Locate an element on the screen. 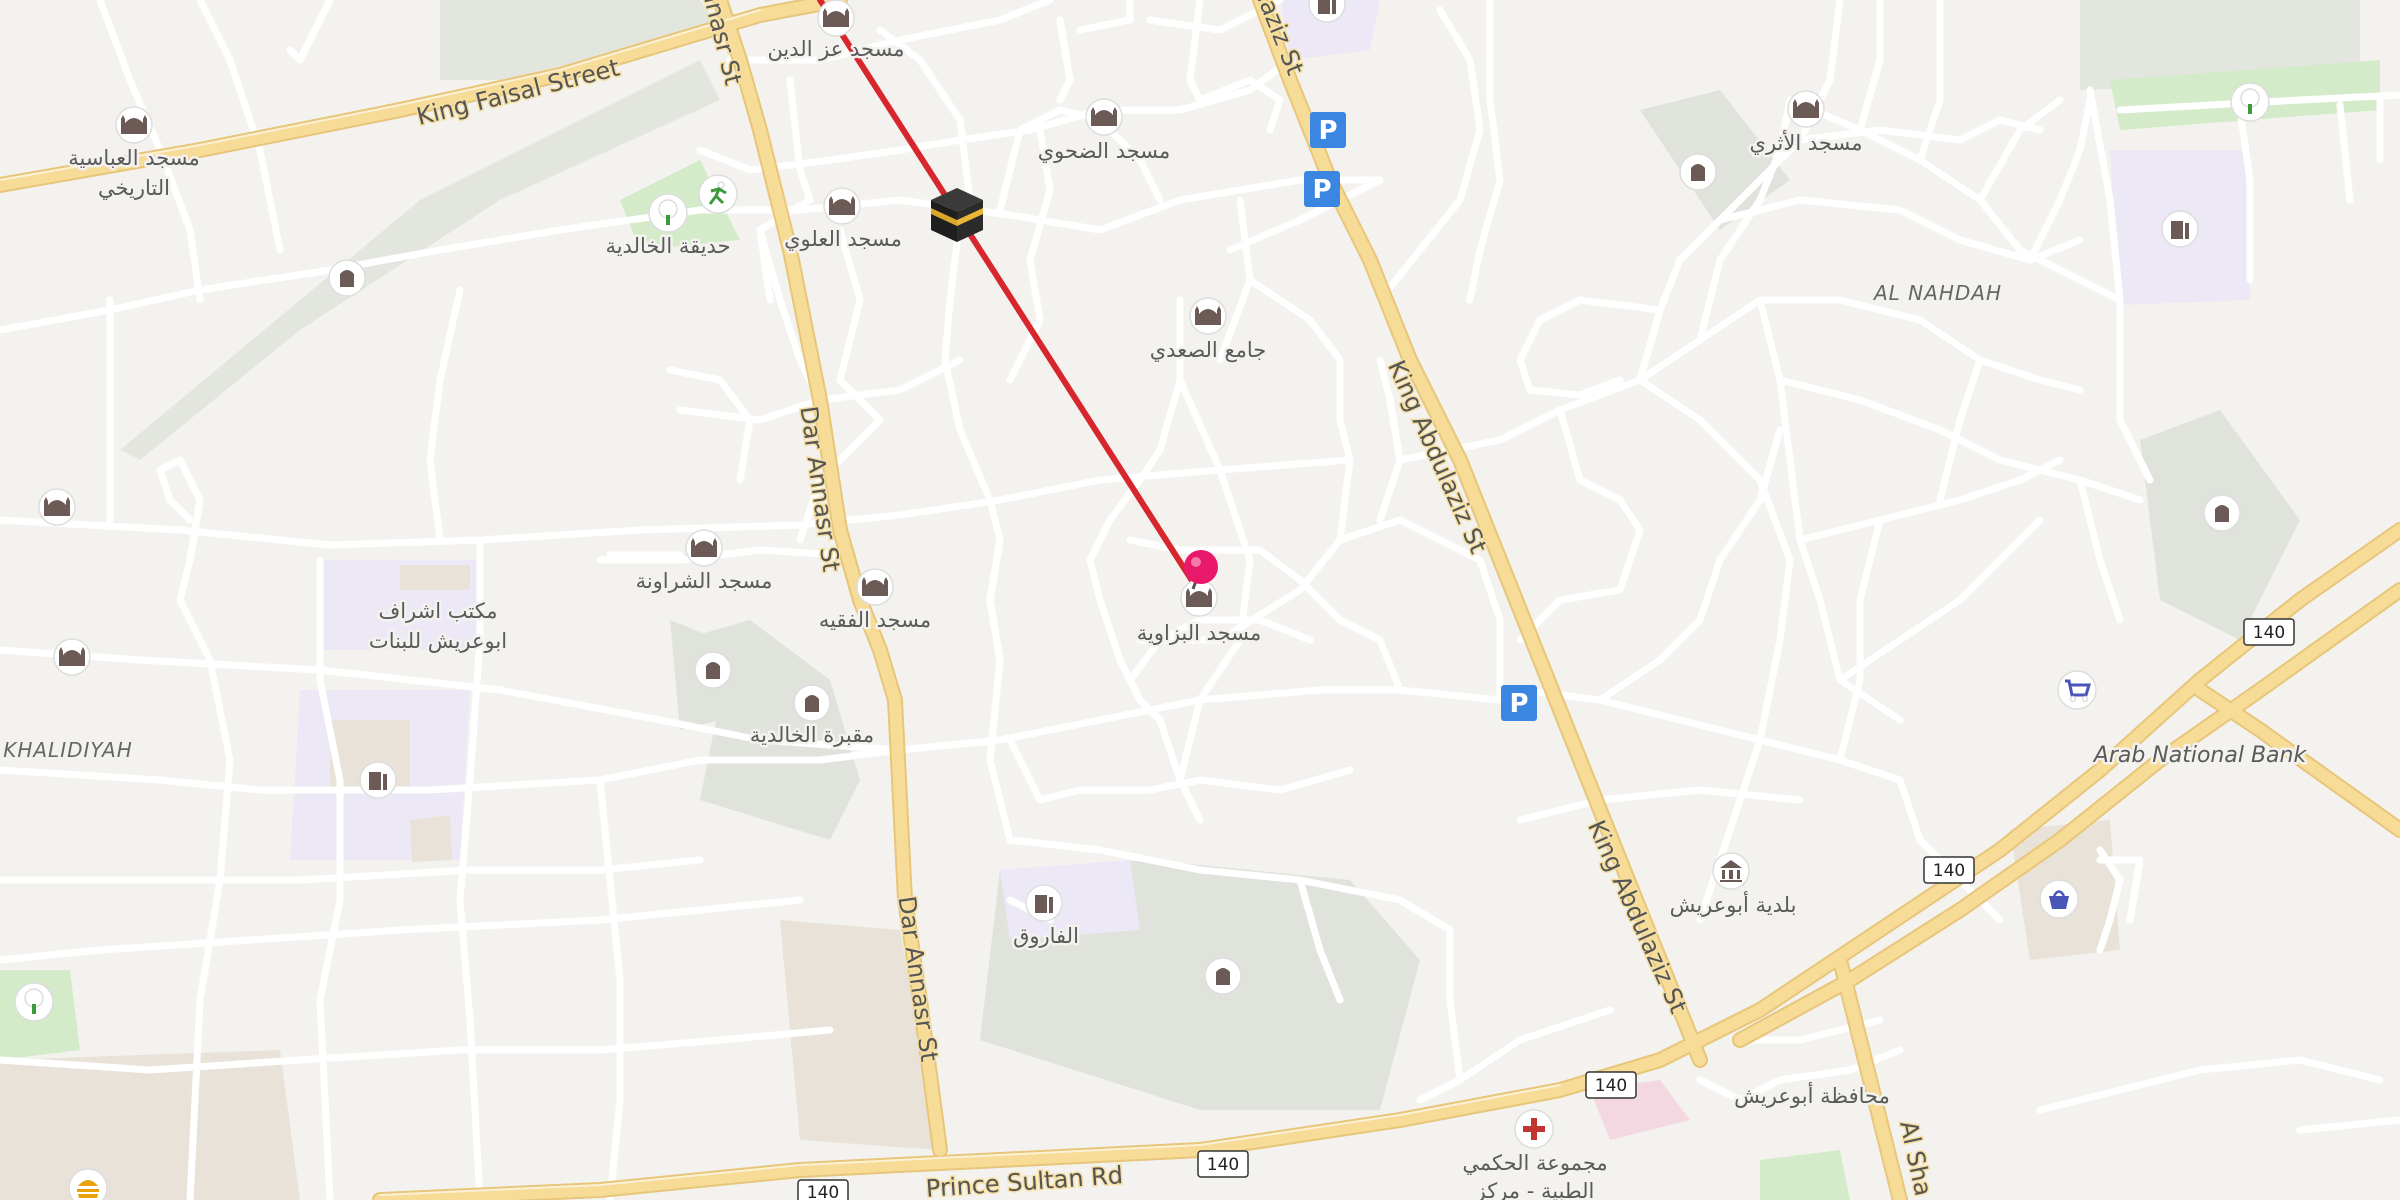 Image resolution: width=2400 pixels, height=1200 pixels. place-label: مسجد الضحوي is located at coordinates (1104, 151).